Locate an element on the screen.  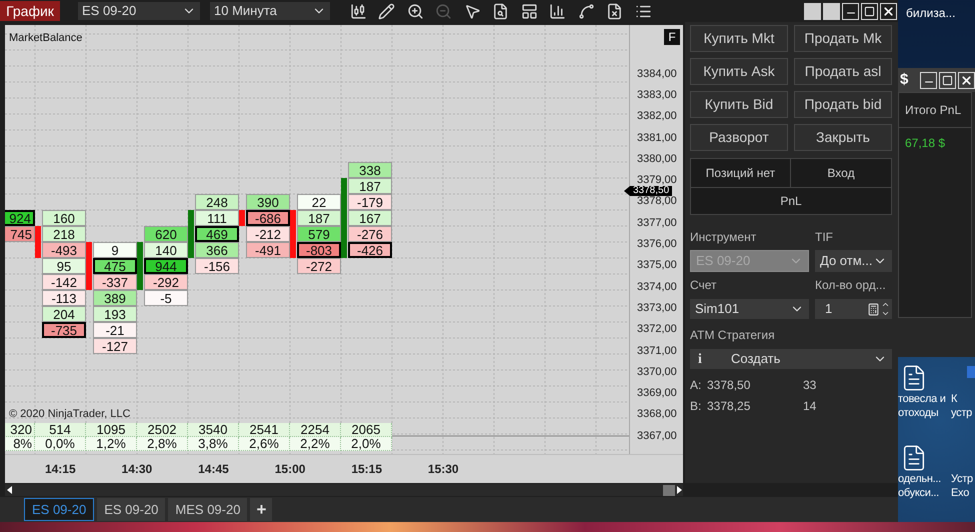
desktop-icon-label: Exo is located at coordinates (960, 493).